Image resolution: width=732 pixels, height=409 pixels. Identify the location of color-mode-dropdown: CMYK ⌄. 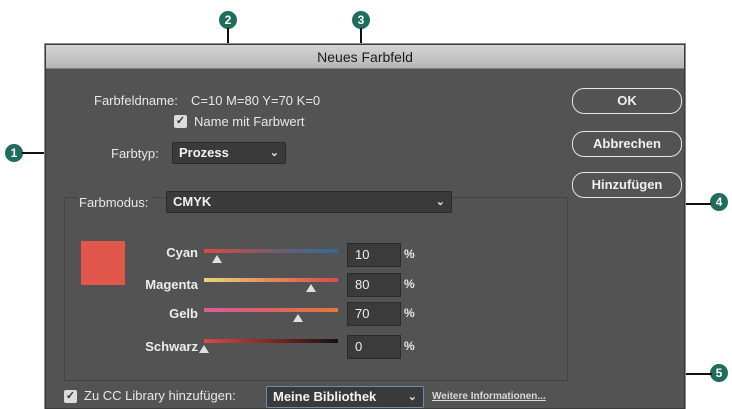
(309, 202).